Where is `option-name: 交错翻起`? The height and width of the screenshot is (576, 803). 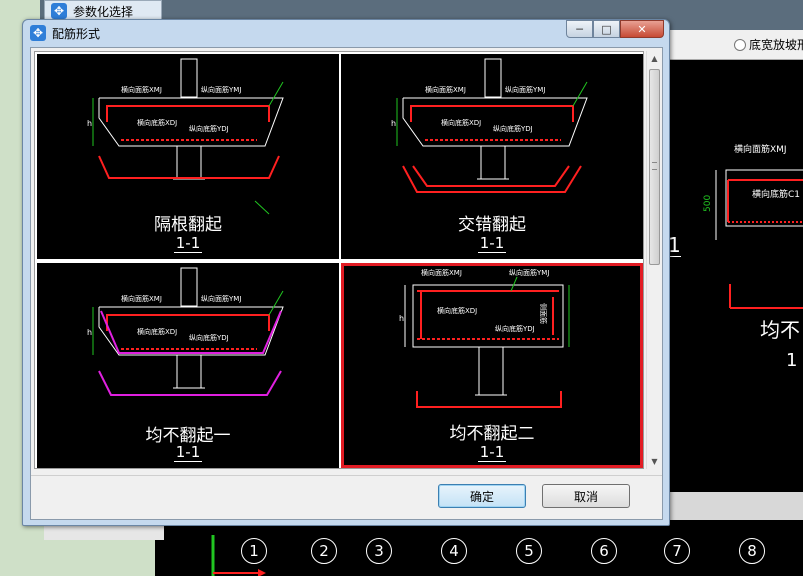 option-name: 交错翻起 is located at coordinates (492, 225).